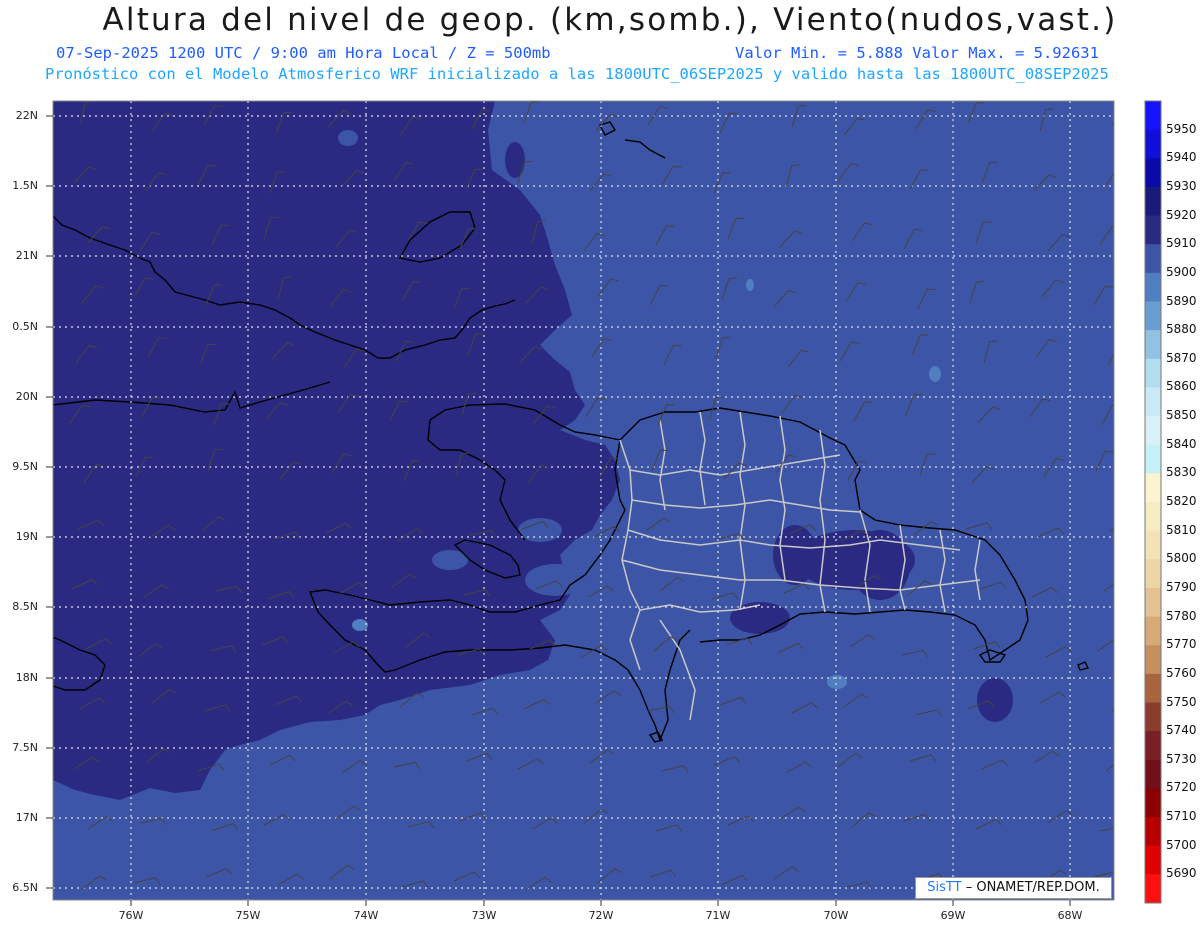 The width and height of the screenshot is (1200, 927). What do you see at coordinates (1181, 672) in the screenshot?
I see `colorbar-label: 5760` at bounding box center [1181, 672].